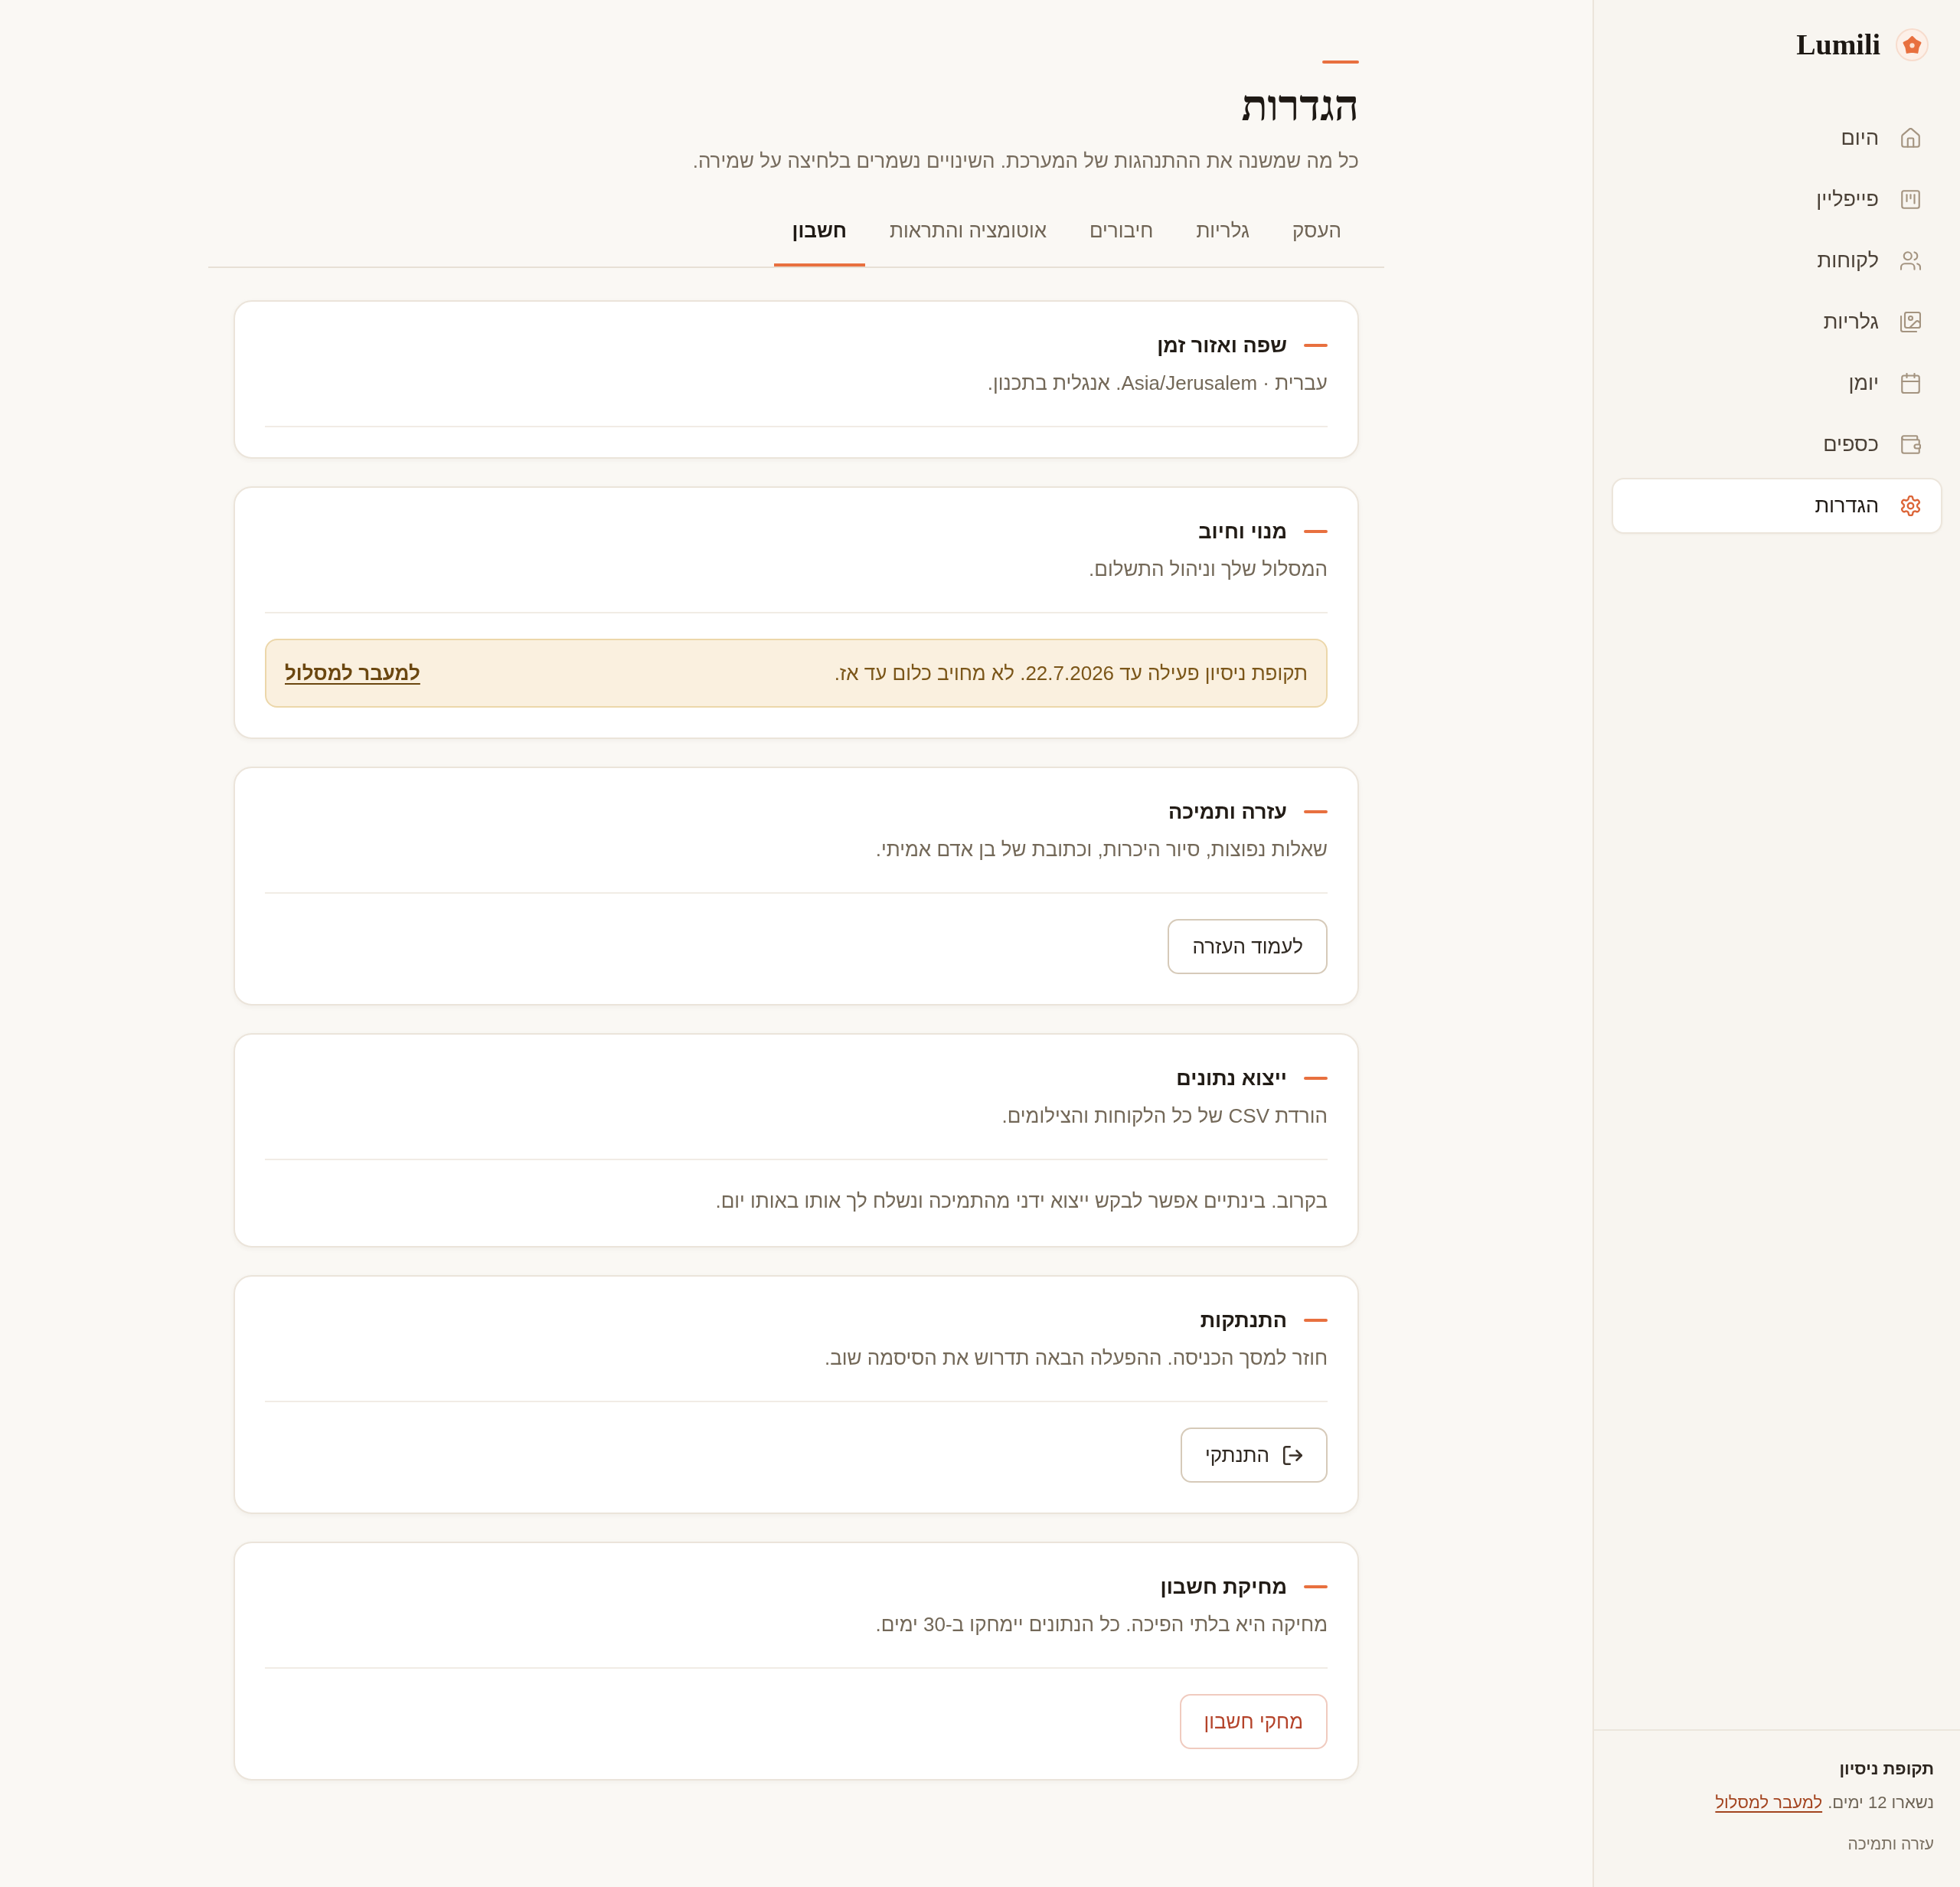 This screenshot has width=1960, height=1887. What do you see at coordinates (1777, 506) in the screenshot?
I see `nav-item: הגדרות` at bounding box center [1777, 506].